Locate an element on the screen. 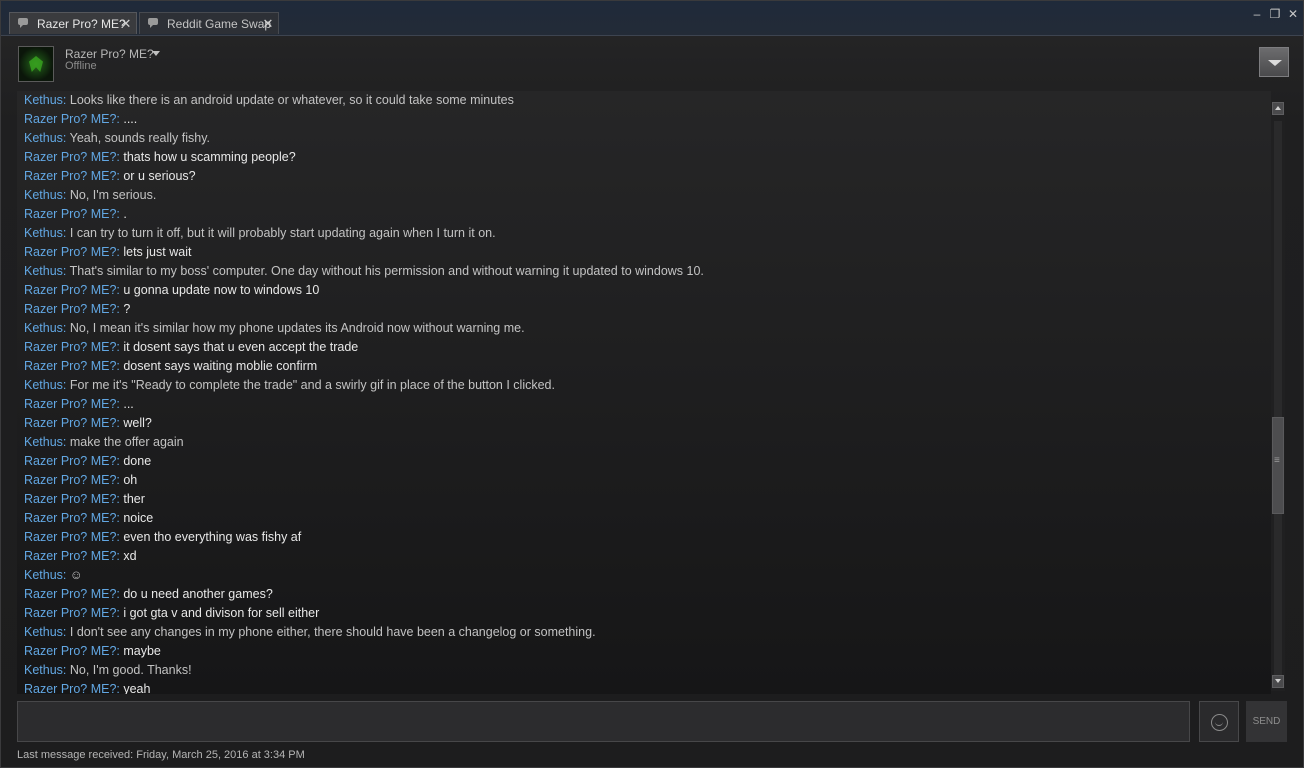 The image size is (1304, 768). chat-message: Razer Pro? ME?: done is located at coordinates (88, 461).